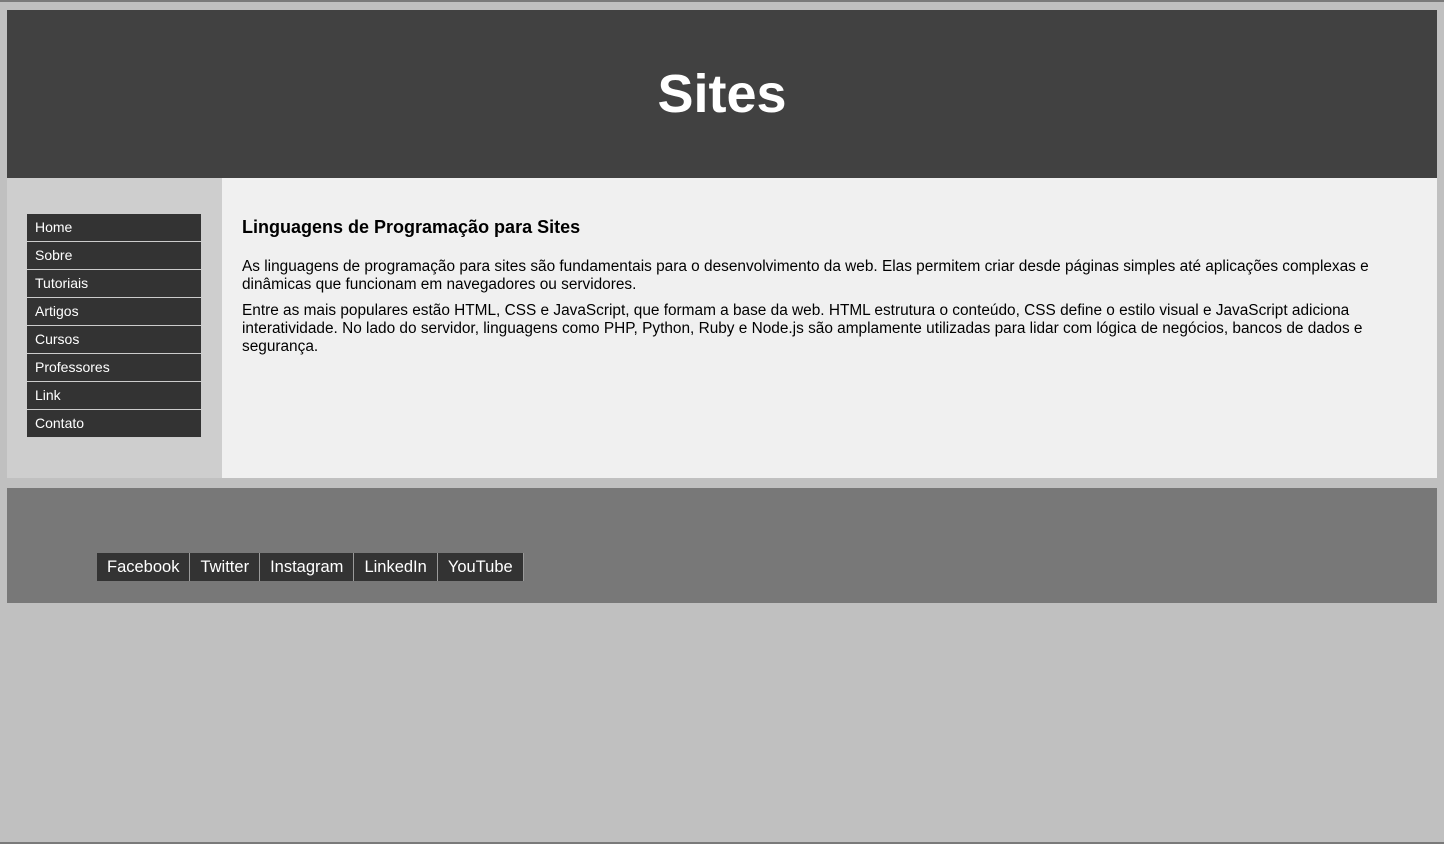 The width and height of the screenshot is (1444, 844). What do you see at coordinates (114, 340) in the screenshot?
I see `nav-item-cursos: Cursos` at bounding box center [114, 340].